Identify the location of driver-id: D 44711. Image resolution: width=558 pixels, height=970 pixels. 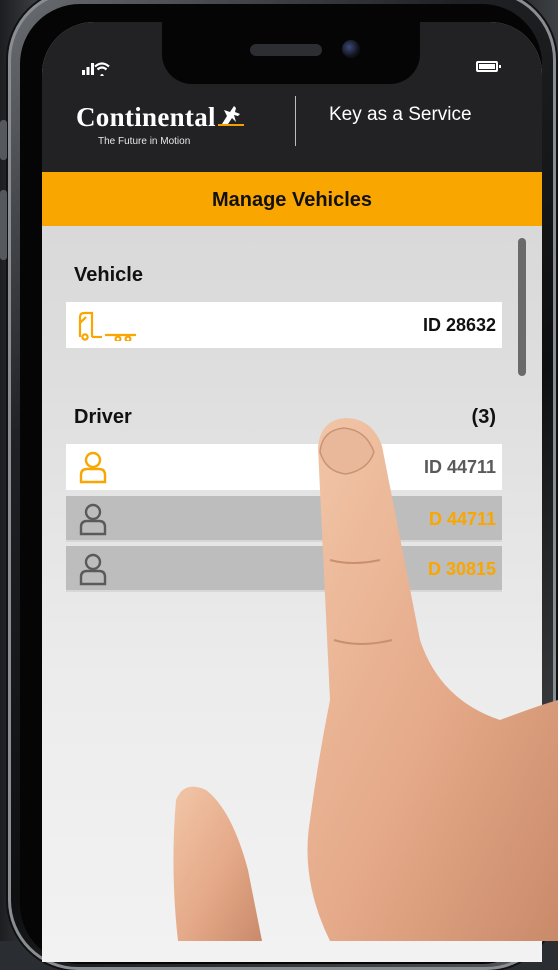
(462, 519).